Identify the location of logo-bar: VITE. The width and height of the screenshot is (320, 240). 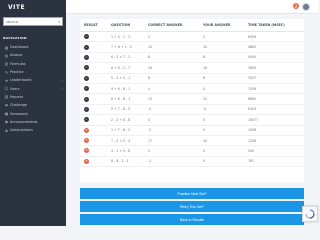
(33, 7).